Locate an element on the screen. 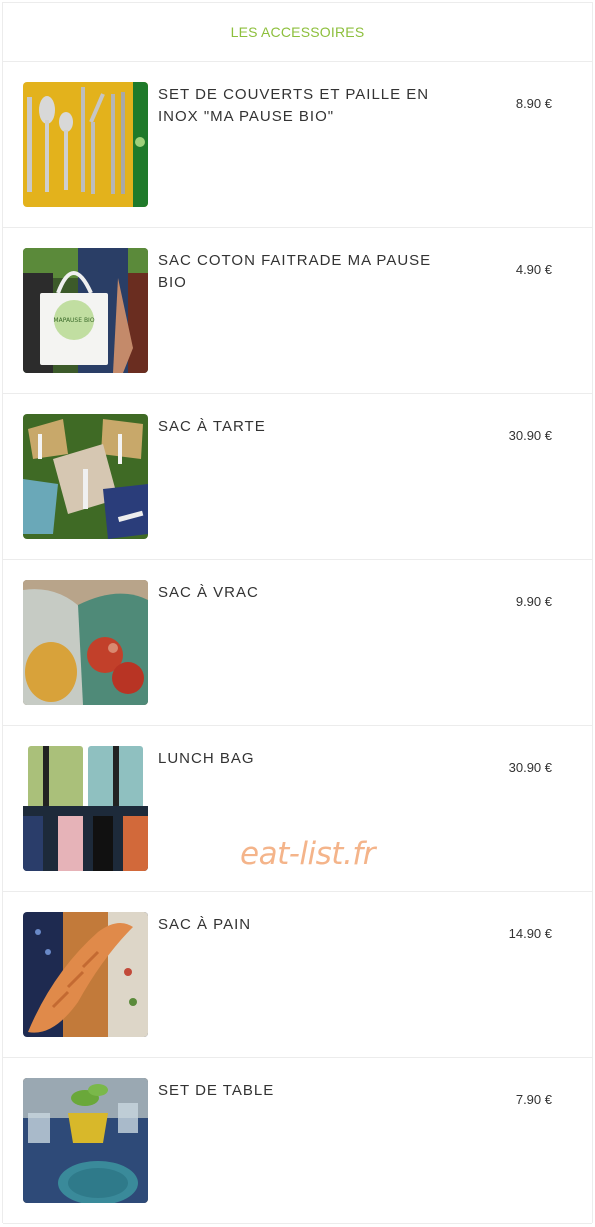  item-name: SAC À VRAC is located at coordinates (208, 592).